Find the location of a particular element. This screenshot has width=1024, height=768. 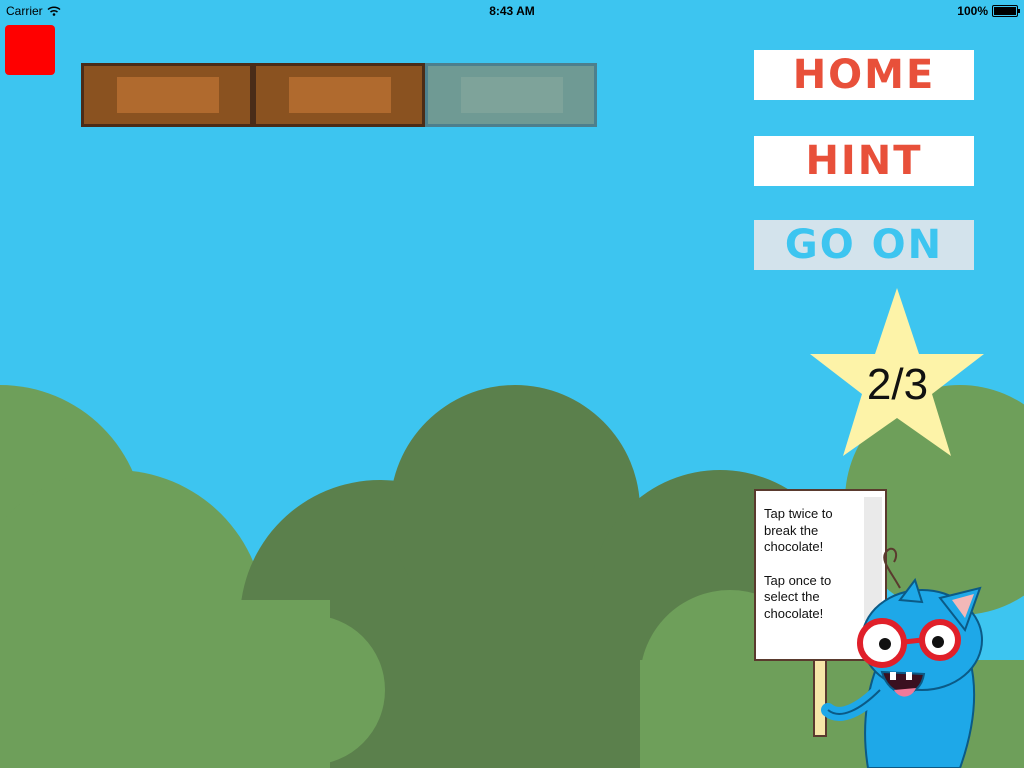

hint-button: HINT is located at coordinates (864, 161).